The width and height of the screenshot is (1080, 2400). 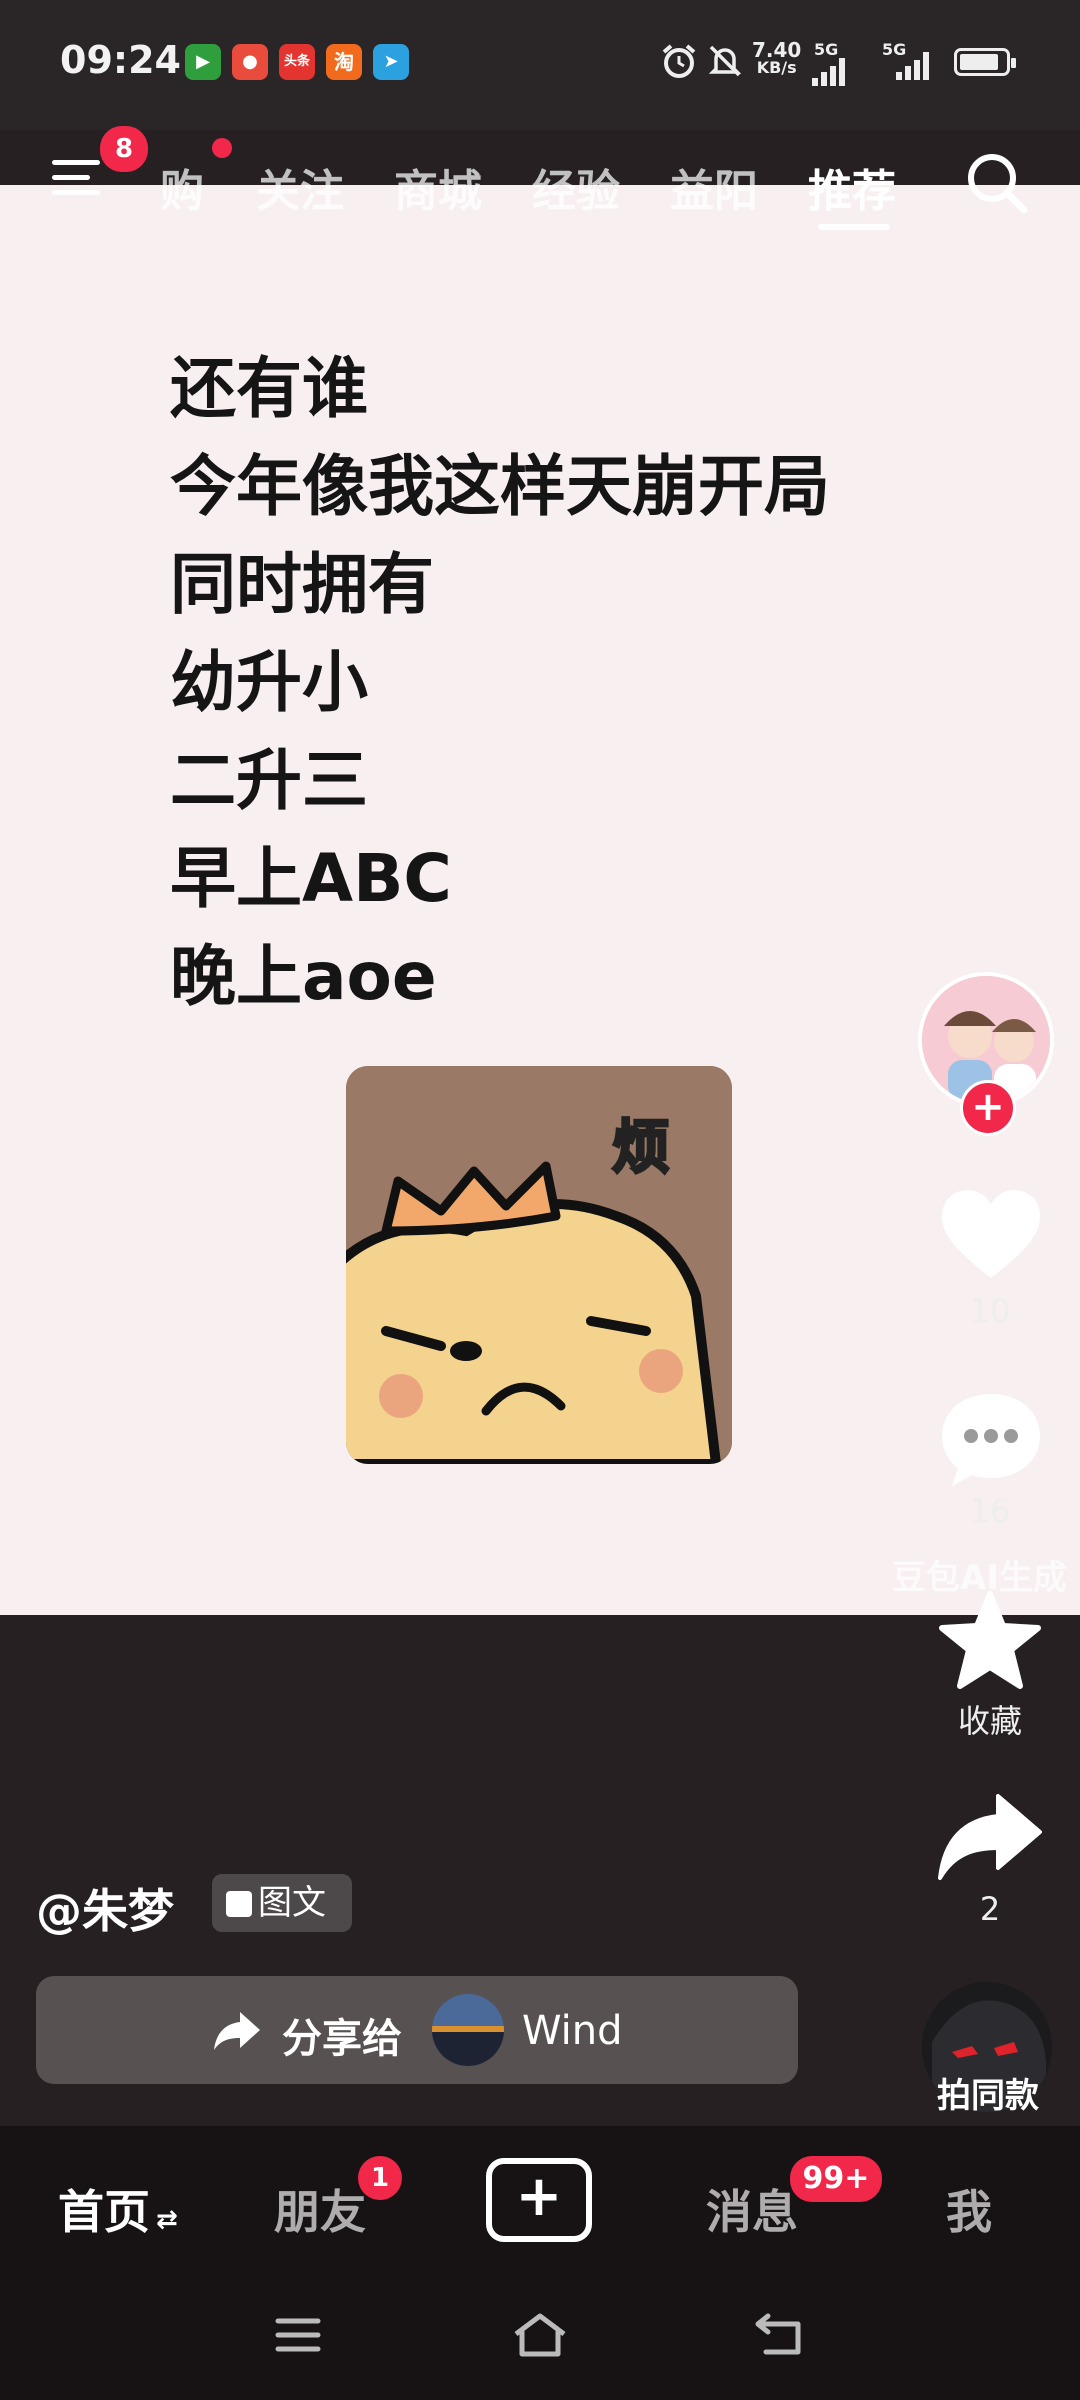 What do you see at coordinates (500, 486) in the screenshot?
I see `post-line: 今年像我这样天崩开局` at bounding box center [500, 486].